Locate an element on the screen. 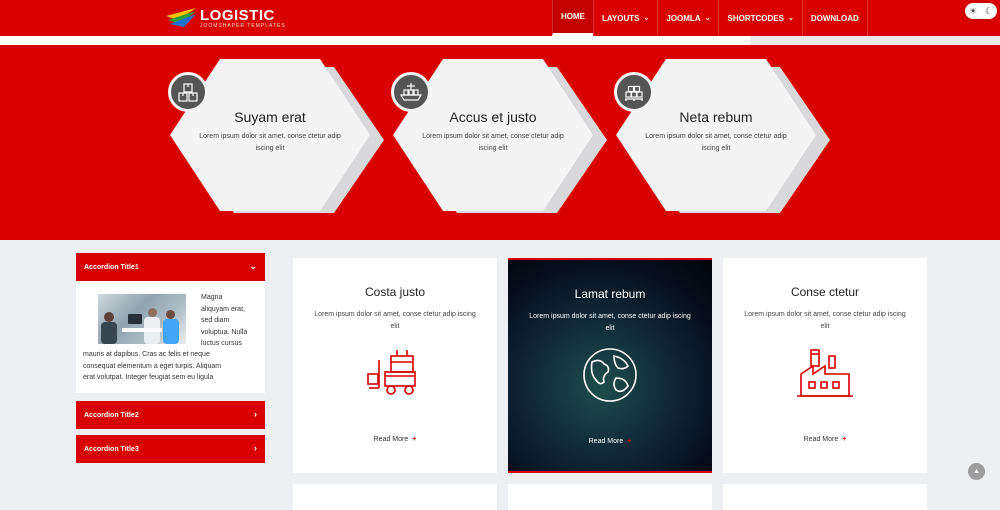  accordion-title: Accordion Title2 is located at coordinates (111, 415).